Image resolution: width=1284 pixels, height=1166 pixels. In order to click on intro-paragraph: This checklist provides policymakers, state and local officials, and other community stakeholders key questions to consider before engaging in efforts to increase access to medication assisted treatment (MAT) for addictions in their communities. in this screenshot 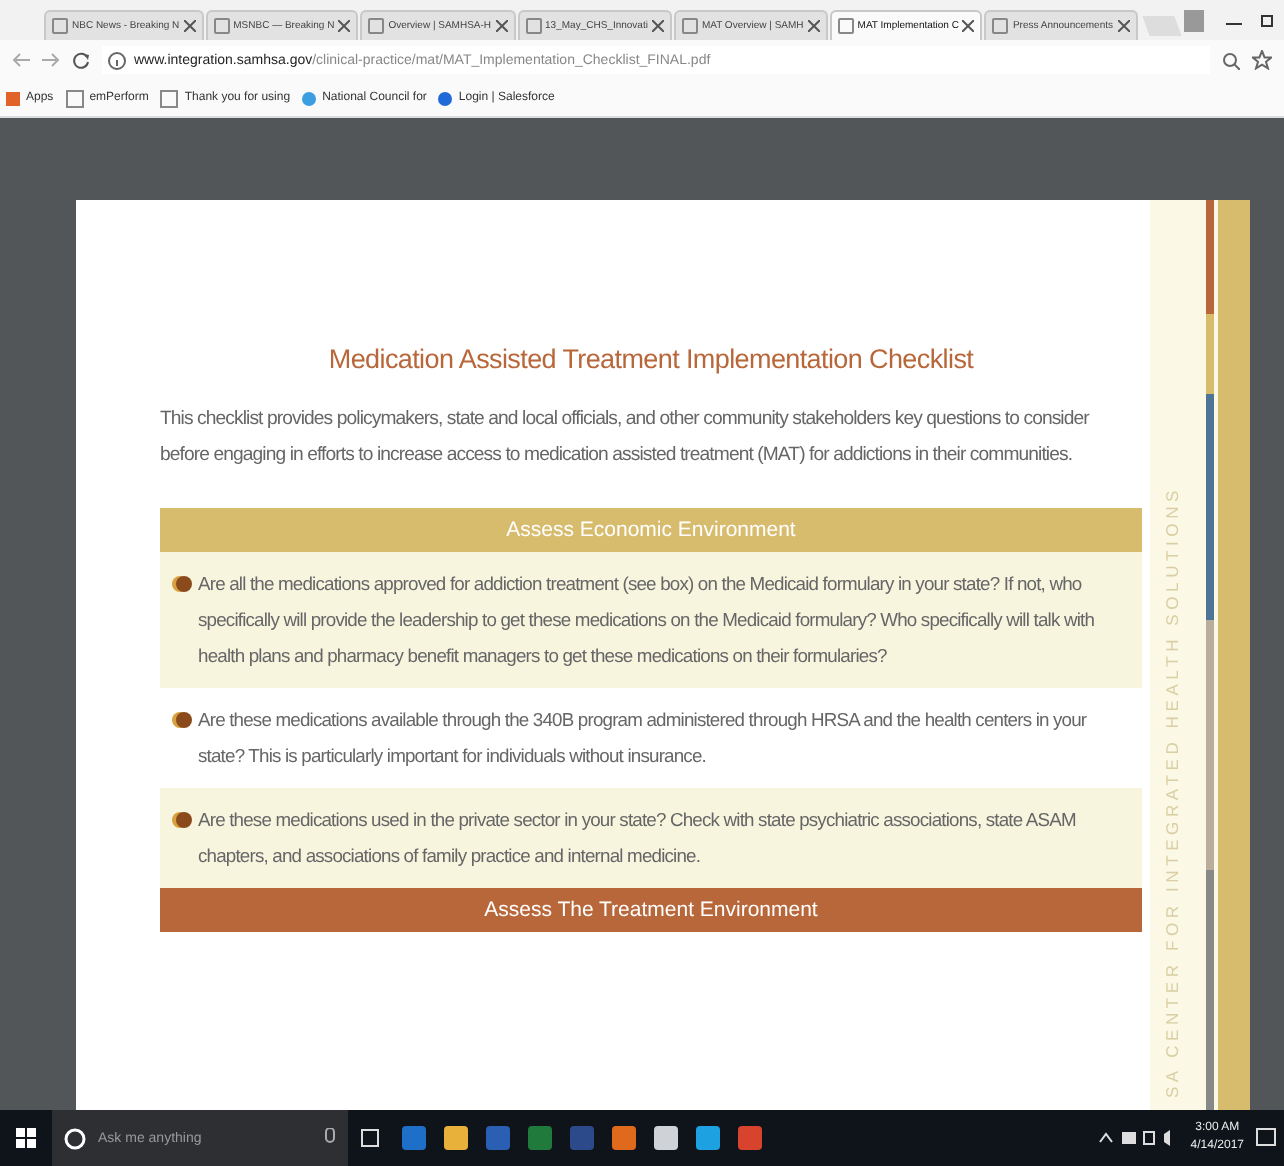, I will do `click(626, 438)`.